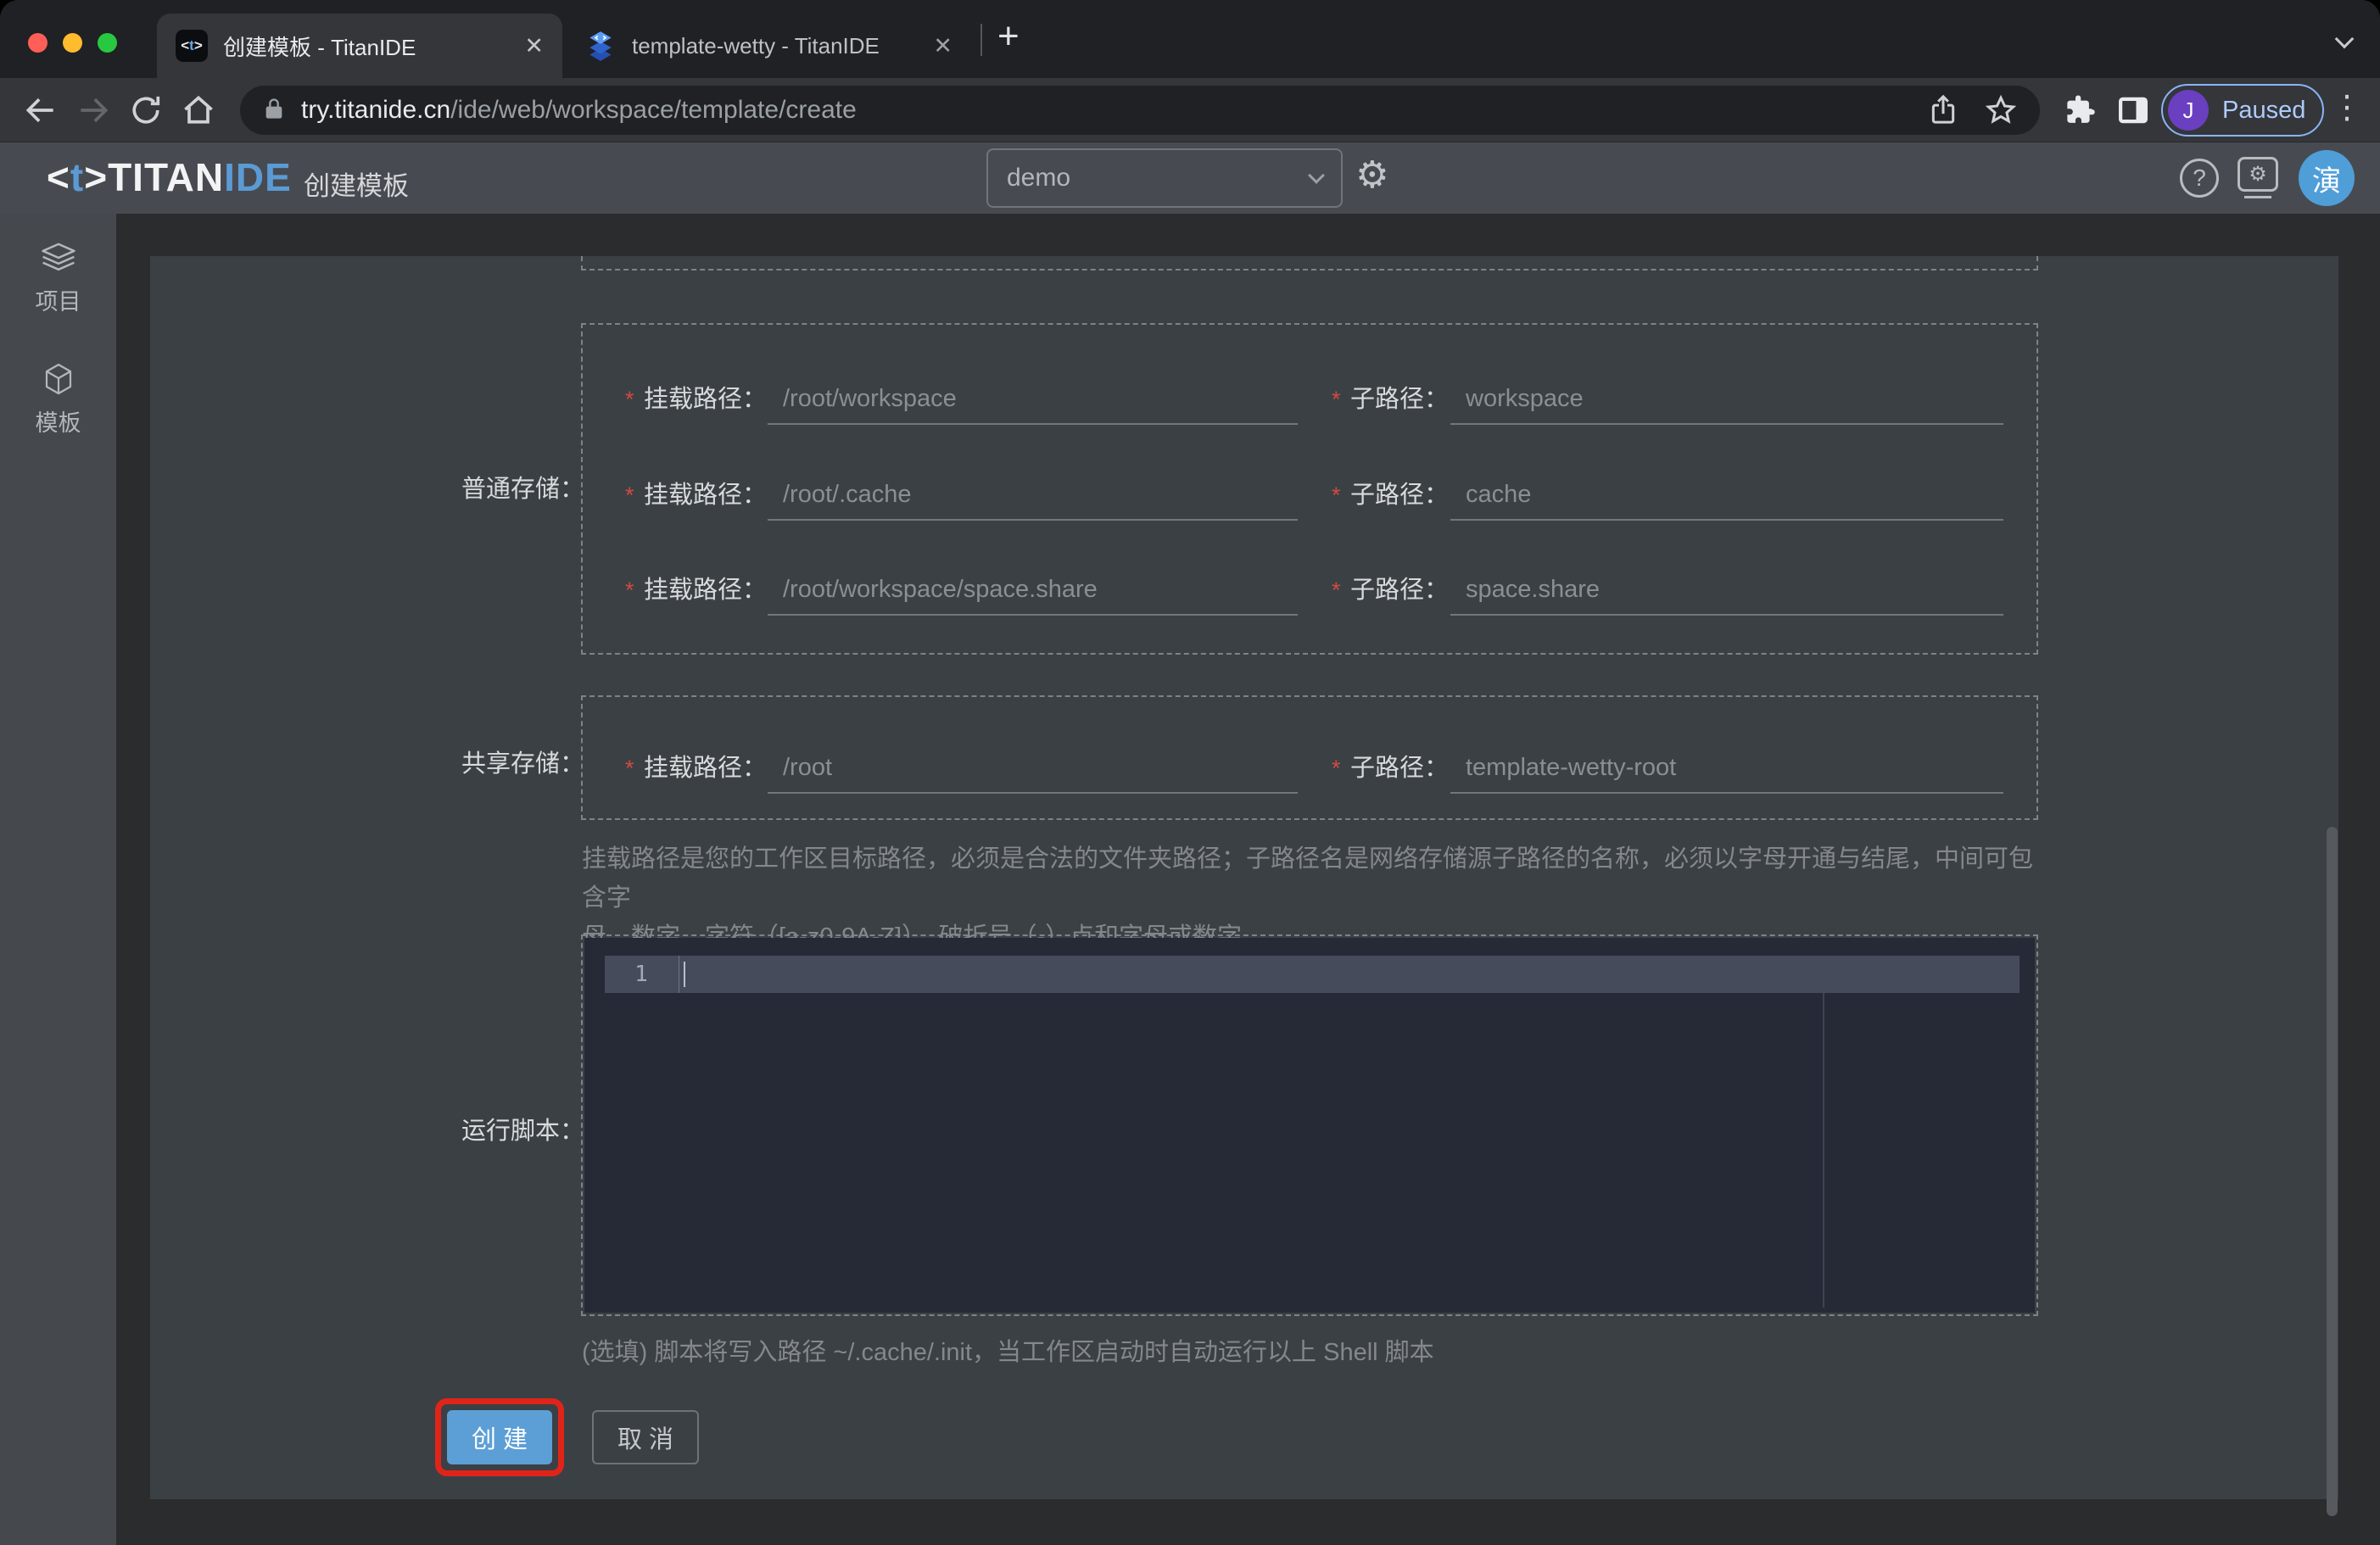  I want to click on sub-path-input: space.share, so click(1726, 596).